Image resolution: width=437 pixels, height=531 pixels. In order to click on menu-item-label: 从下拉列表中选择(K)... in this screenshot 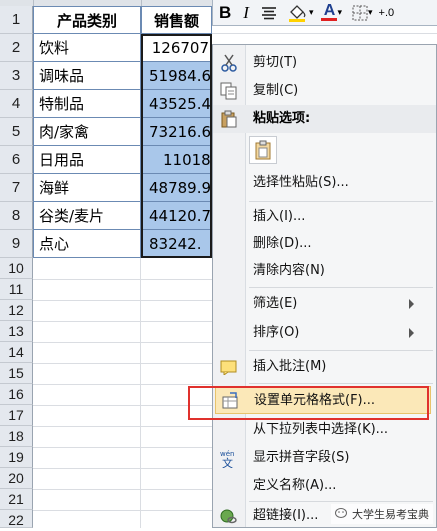, I will do `click(321, 429)`.